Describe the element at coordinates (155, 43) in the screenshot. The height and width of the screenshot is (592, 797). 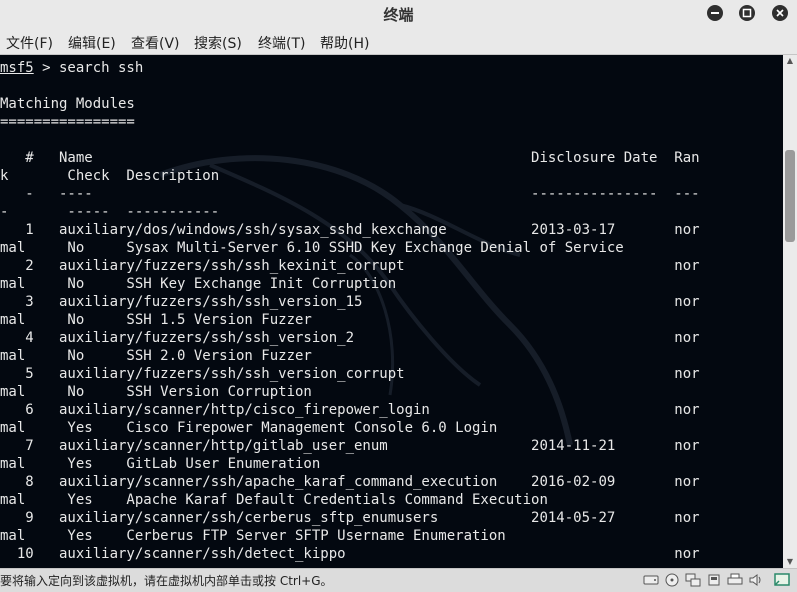
I see `menu-view: 查看(V)` at that location.